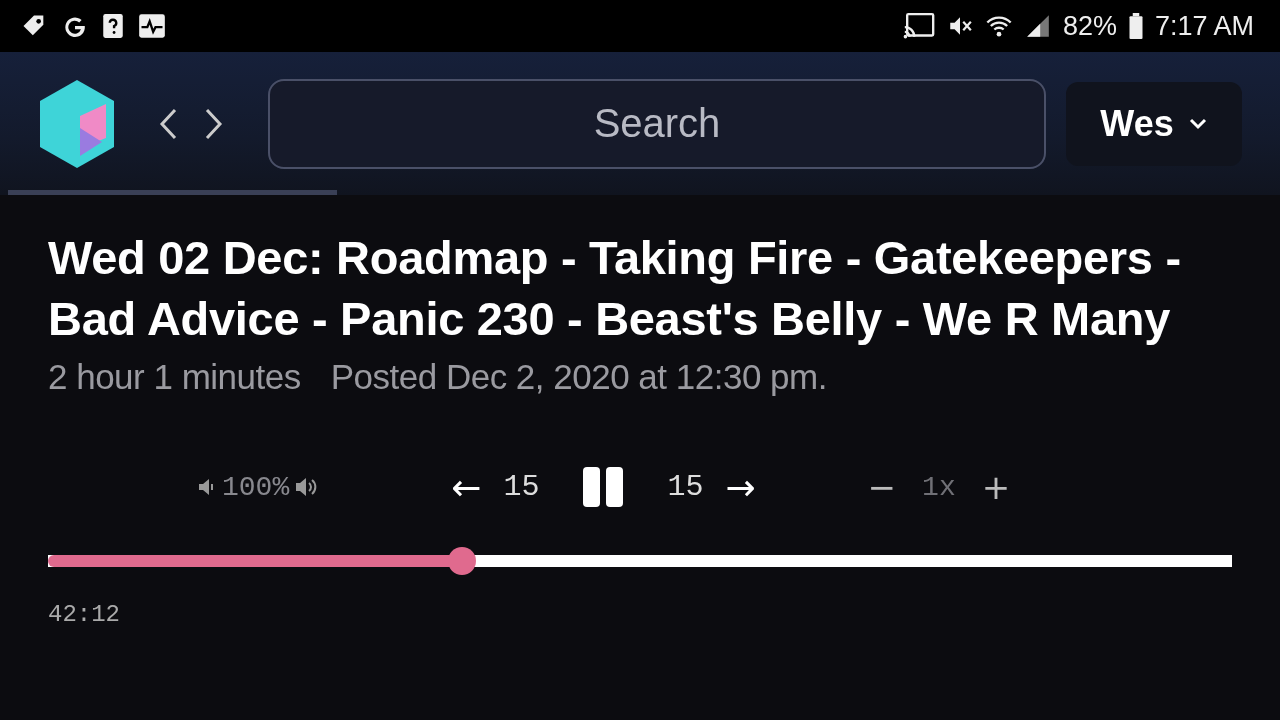 This screenshot has width=1280, height=720. I want to click on signal-icon, so click(1037, 26).